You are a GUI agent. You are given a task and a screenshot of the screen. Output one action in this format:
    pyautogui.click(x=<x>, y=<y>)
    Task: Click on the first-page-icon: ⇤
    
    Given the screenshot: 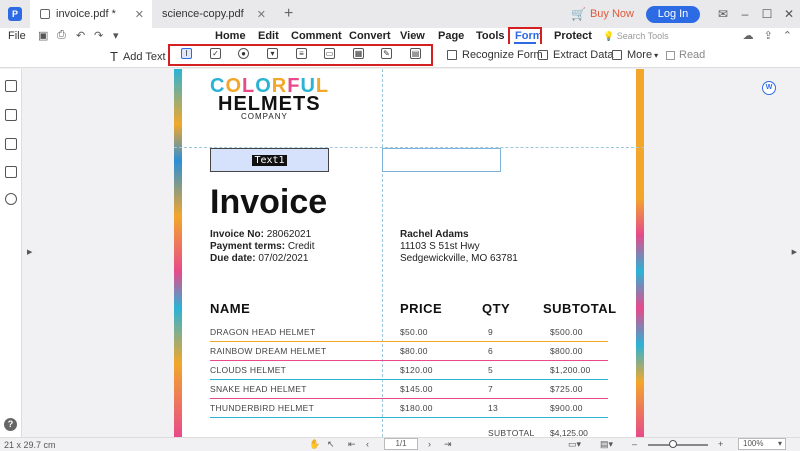 What is the action you would take?
    pyautogui.click(x=352, y=444)
    